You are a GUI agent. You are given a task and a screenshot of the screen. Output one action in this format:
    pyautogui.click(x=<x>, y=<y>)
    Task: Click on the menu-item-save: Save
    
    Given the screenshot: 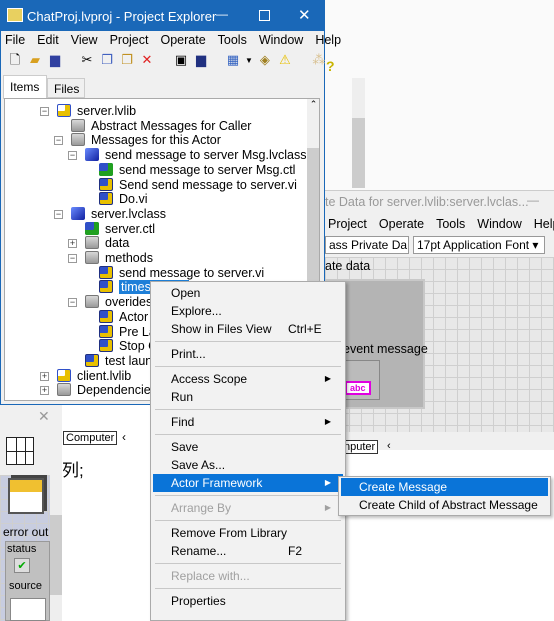 What is the action you would take?
    pyautogui.click(x=248, y=447)
    